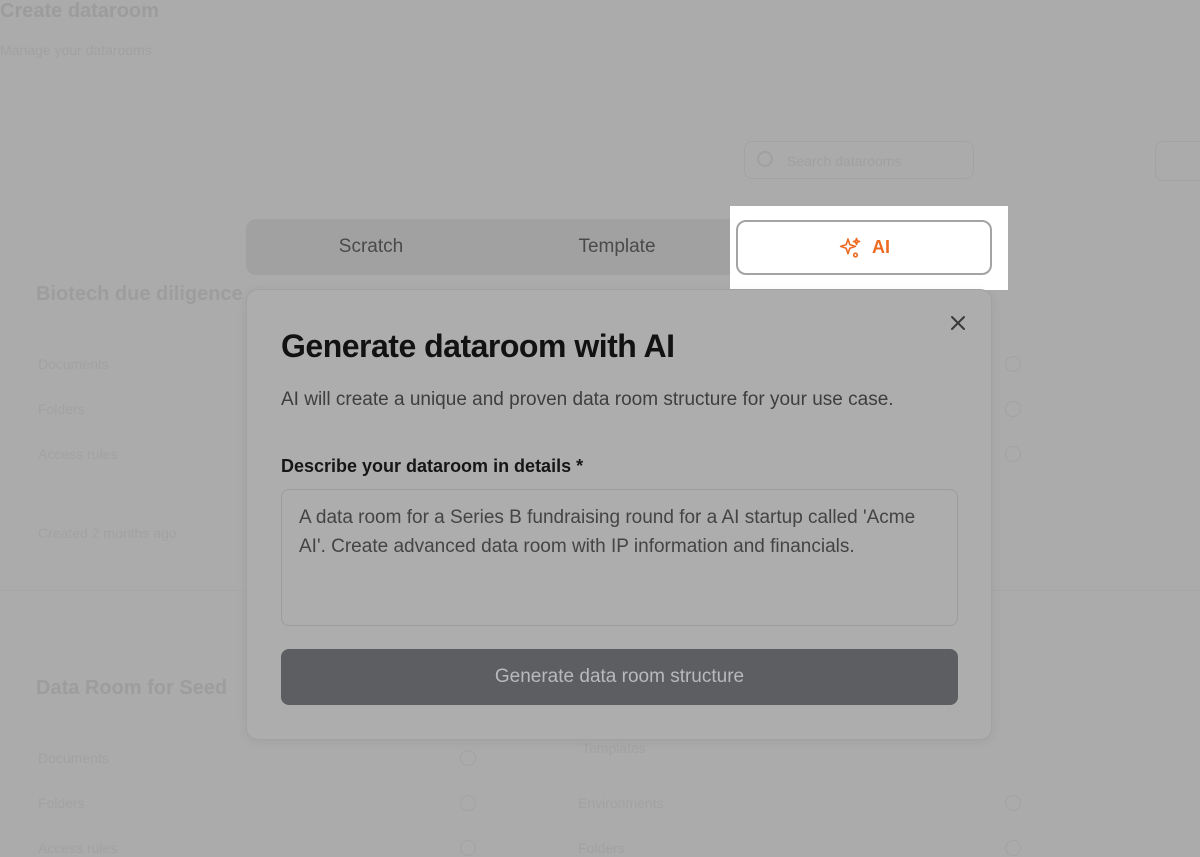 The width and height of the screenshot is (1200, 857). What do you see at coordinates (844, 161) in the screenshot?
I see `search-placeholder: Search datarooms` at bounding box center [844, 161].